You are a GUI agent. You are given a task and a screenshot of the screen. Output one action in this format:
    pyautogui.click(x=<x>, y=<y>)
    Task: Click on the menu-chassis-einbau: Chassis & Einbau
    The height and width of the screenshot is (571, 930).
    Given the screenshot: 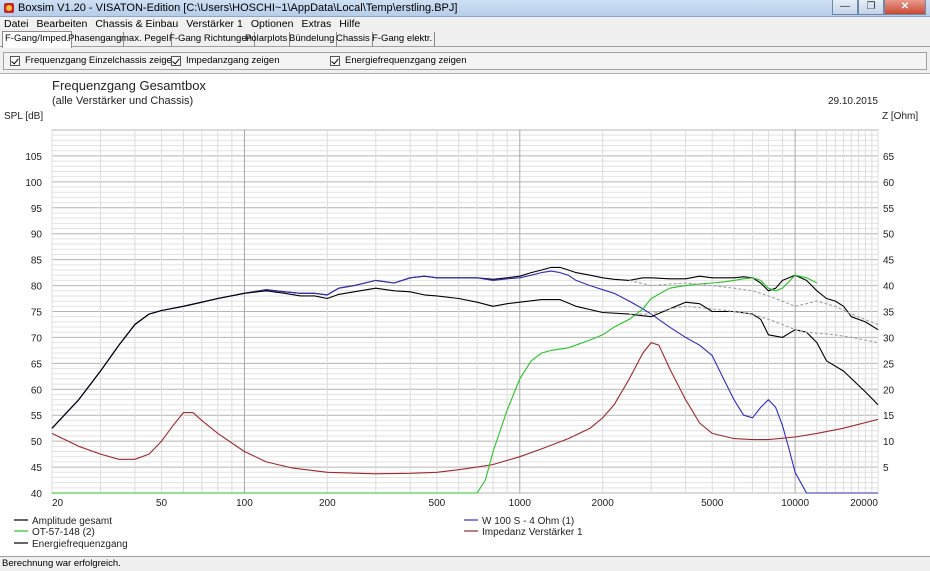 What is the action you would take?
    pyautogui.click(x=136, y=24)
    